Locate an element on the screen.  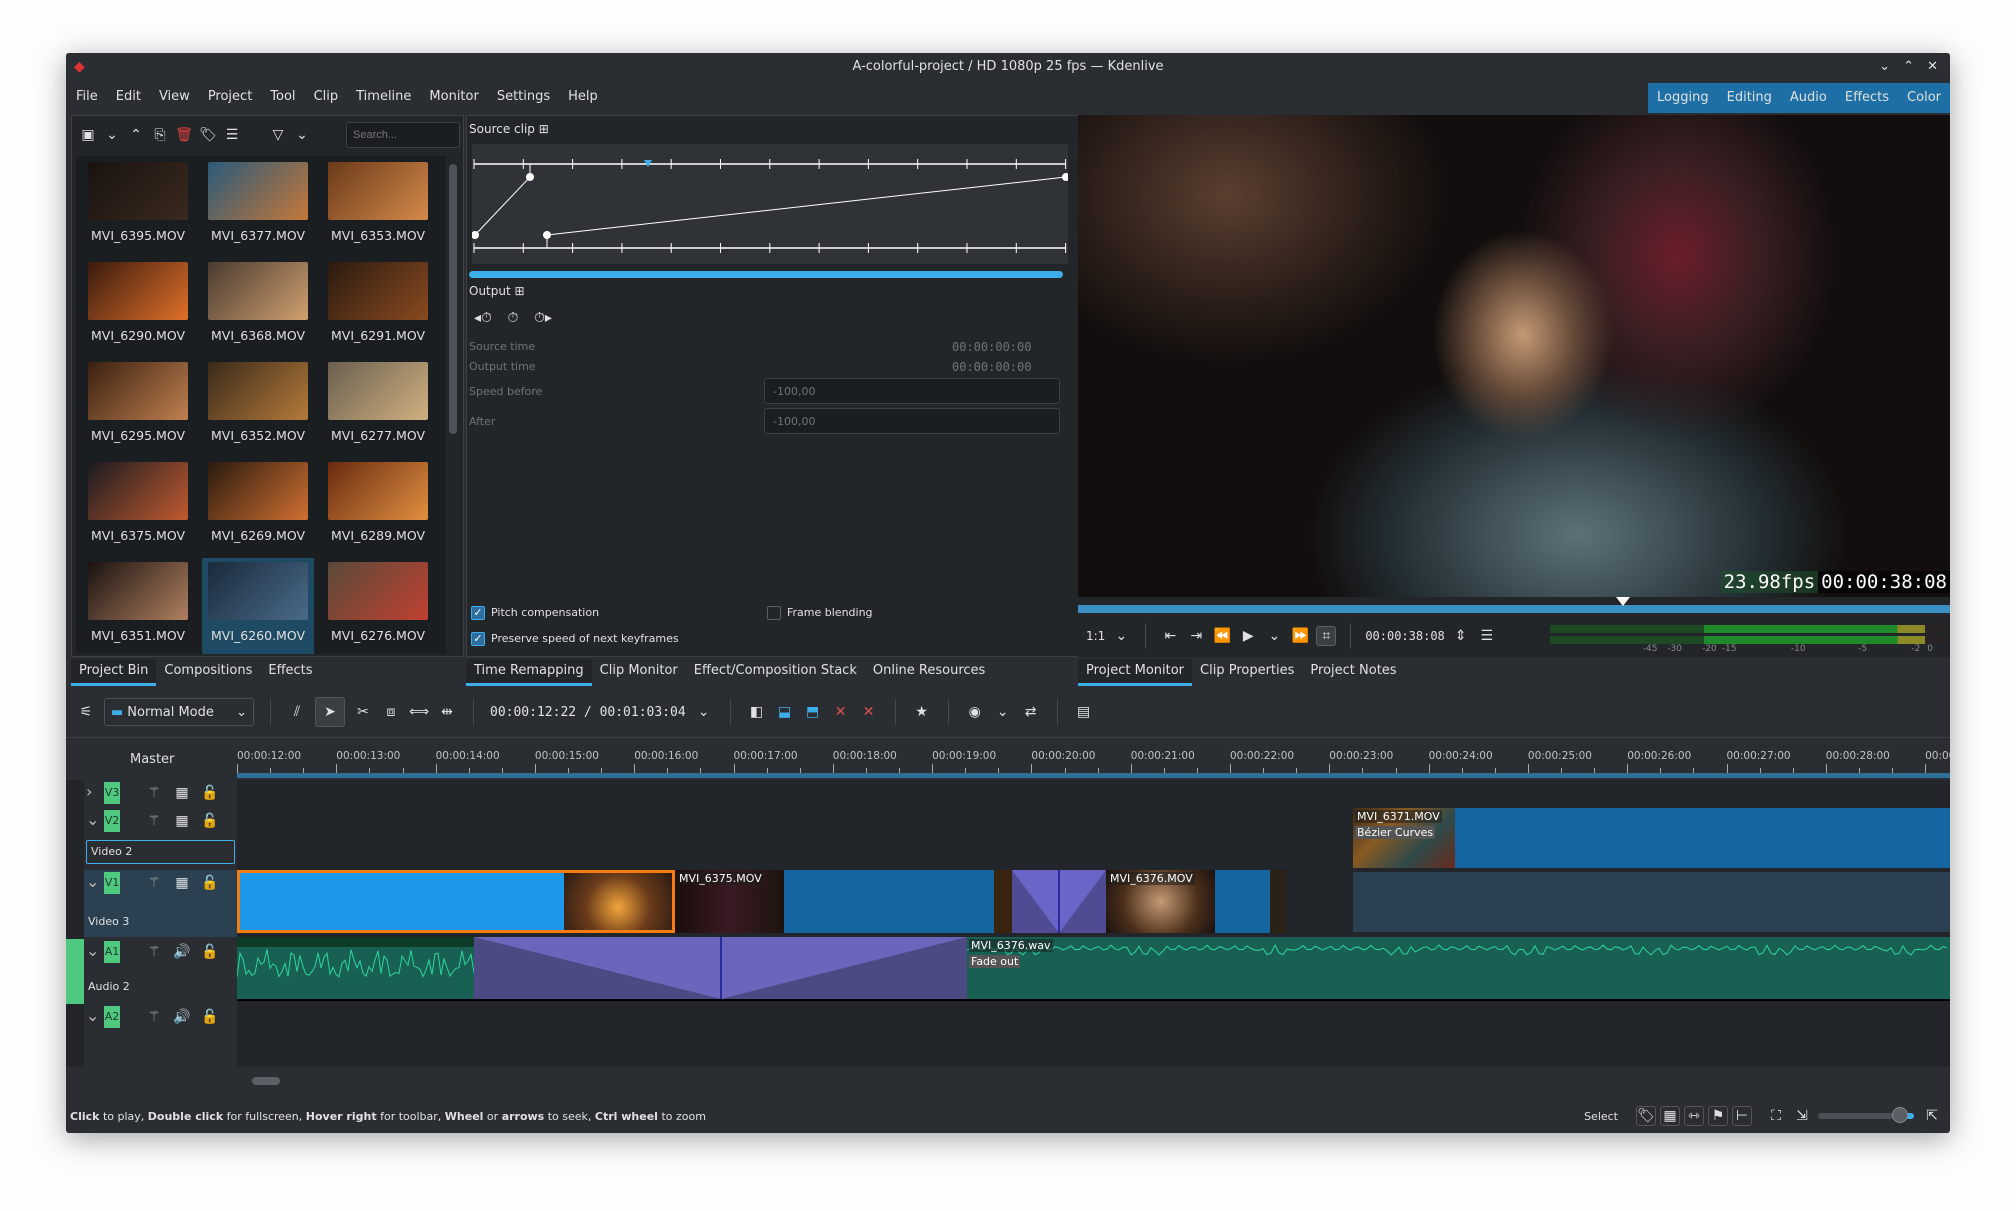
clip-fragment is located at coordinates (1003, 901).